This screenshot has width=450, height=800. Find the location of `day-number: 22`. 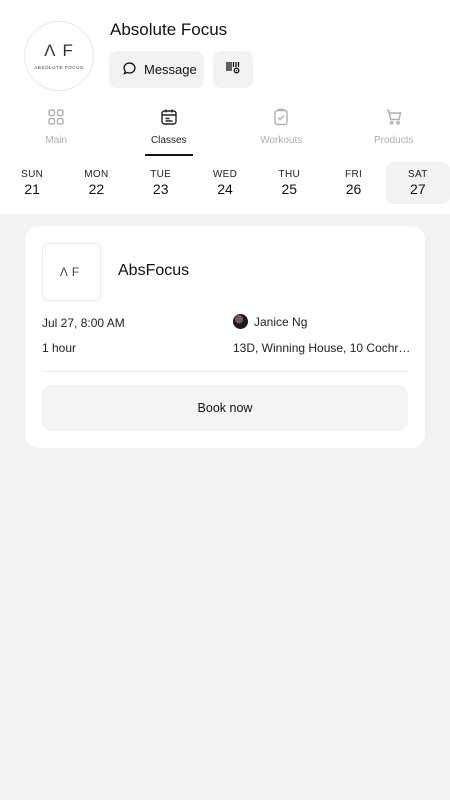

day-number: 22 is located at coordinates (96, 189).